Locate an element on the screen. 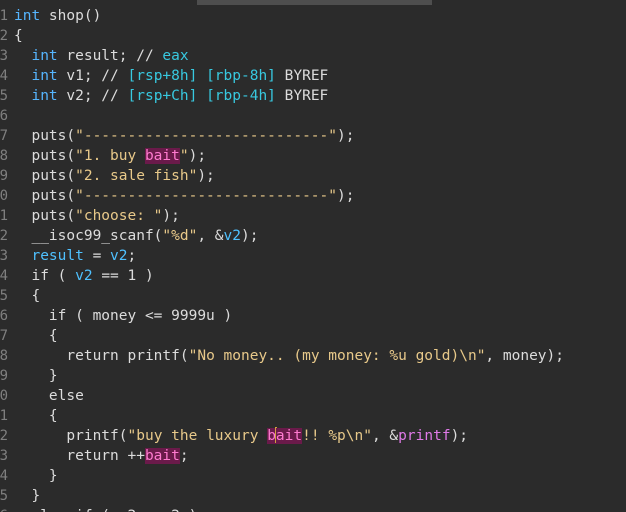 The width and height of the screenshot is (626, 512). code-token: else is located at coordinates (49, 396).